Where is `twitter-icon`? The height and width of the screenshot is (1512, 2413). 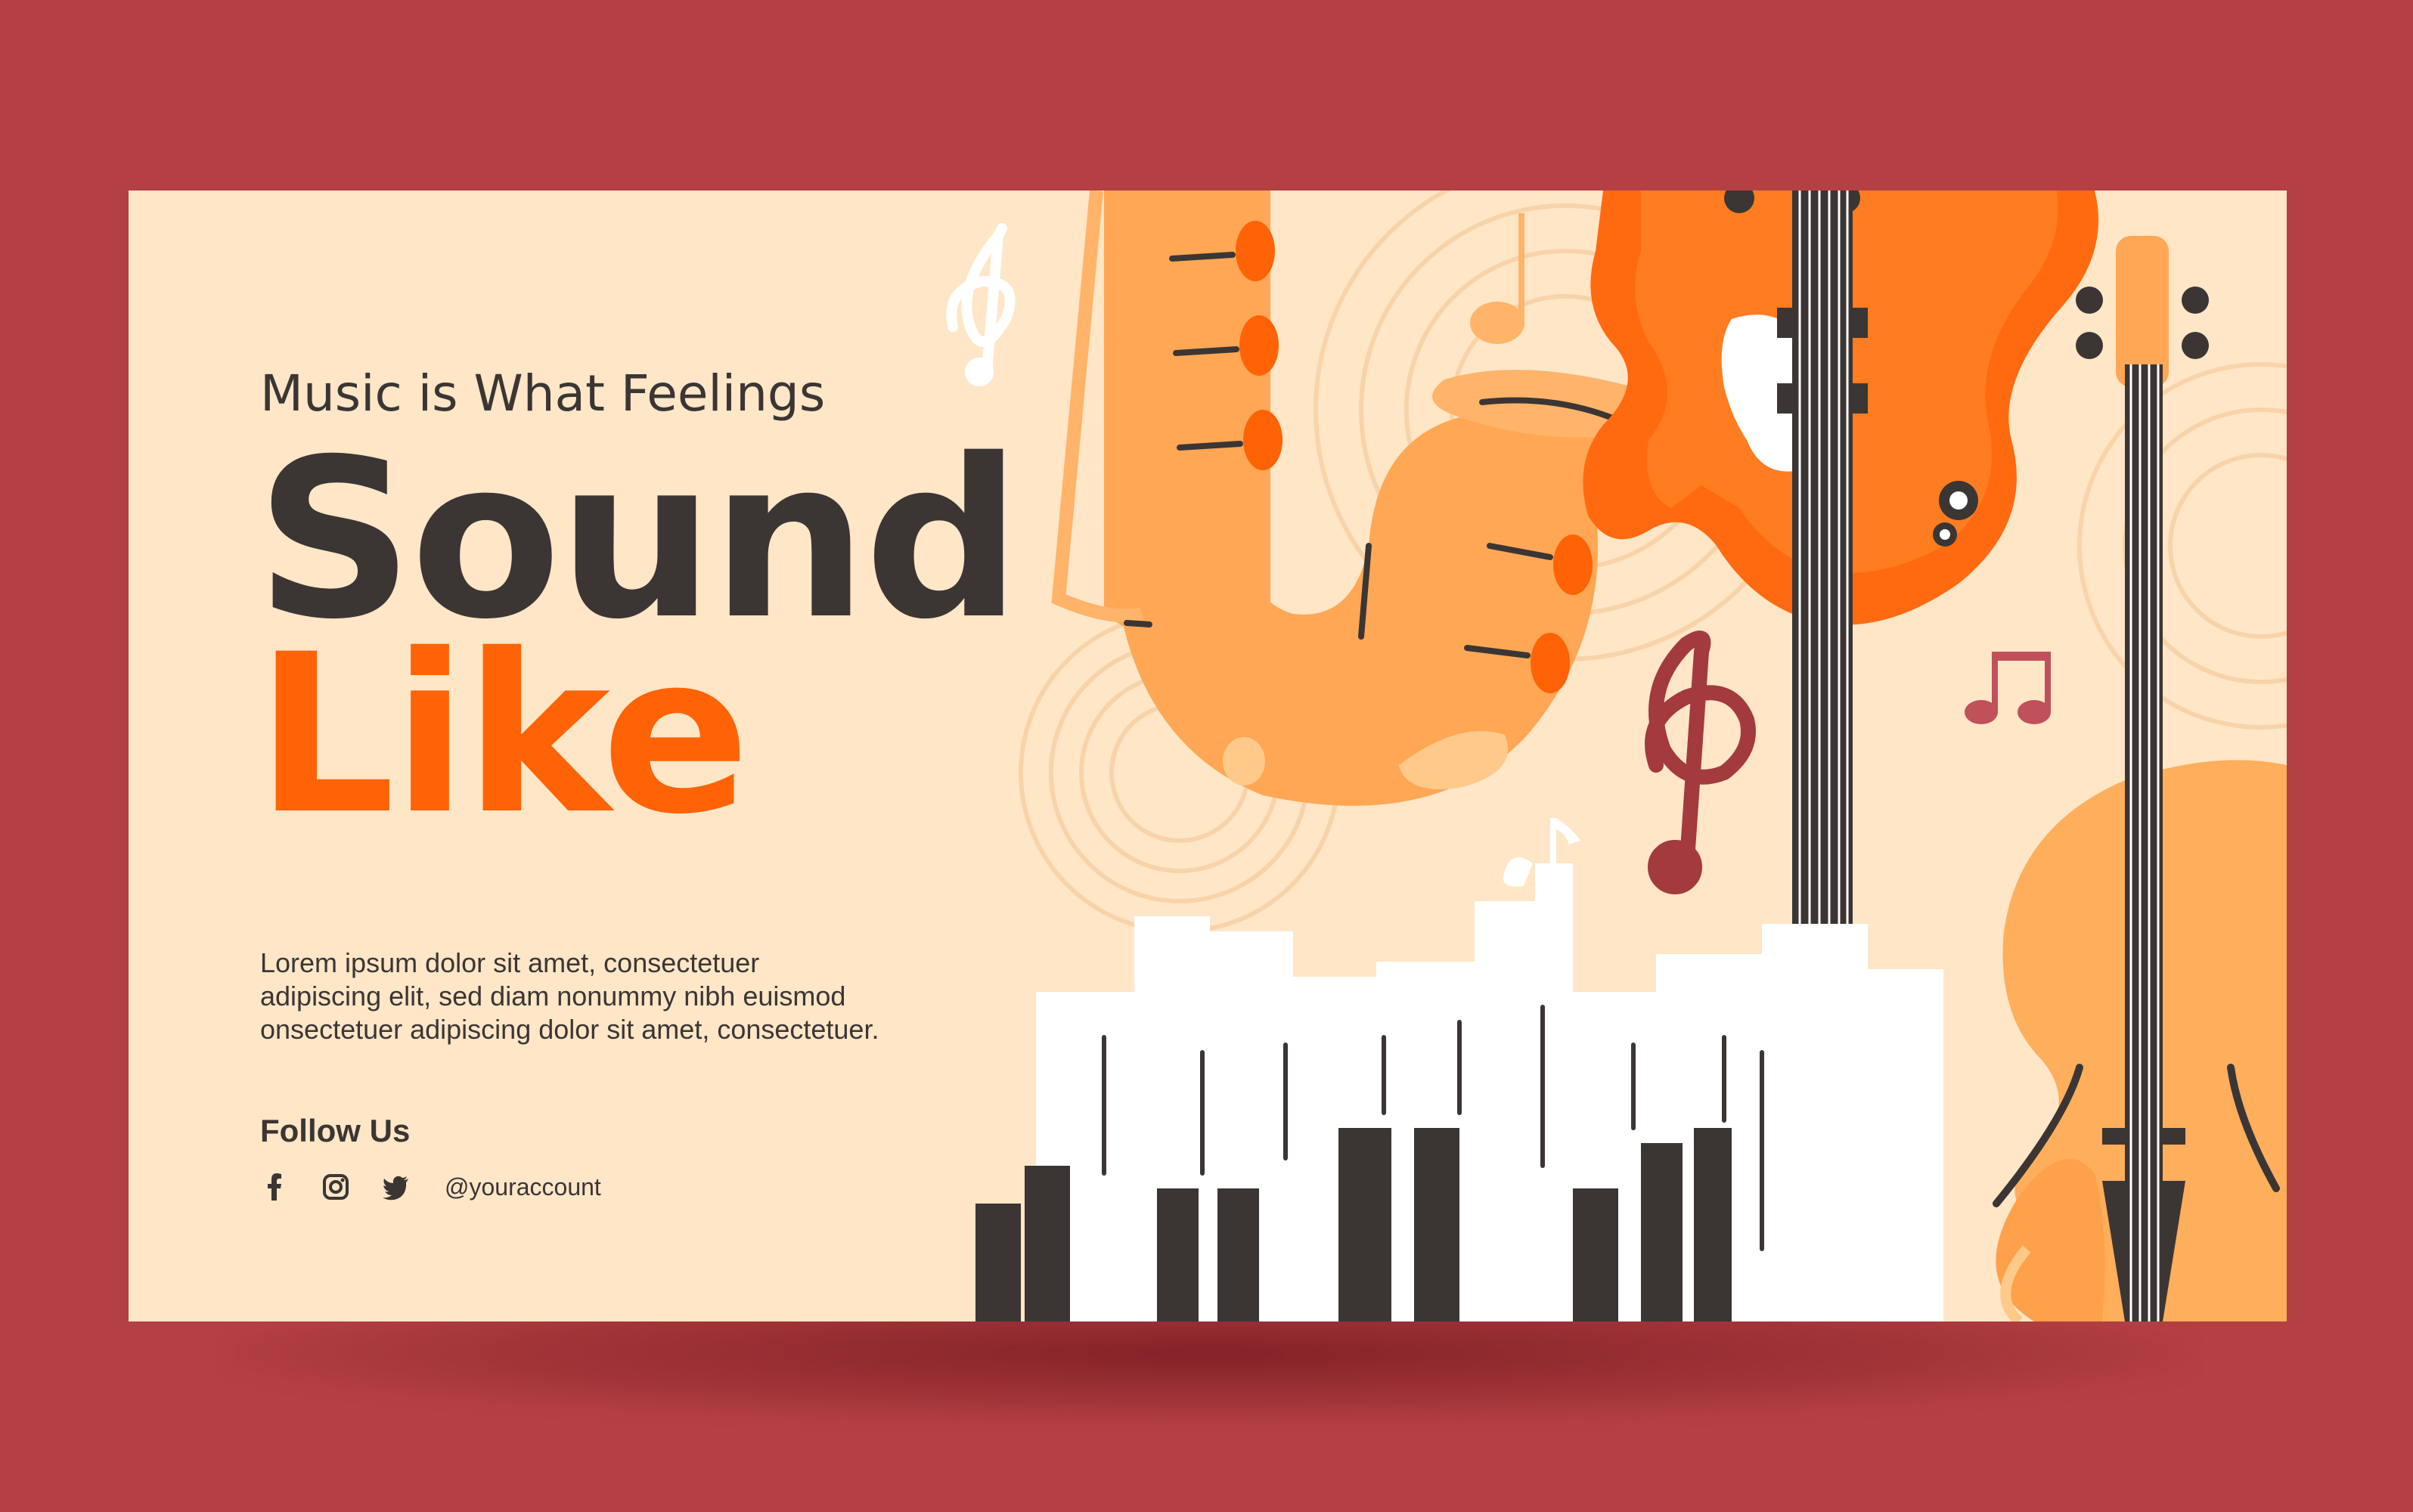 twitter-icon is located at coordinates (396, 1187).